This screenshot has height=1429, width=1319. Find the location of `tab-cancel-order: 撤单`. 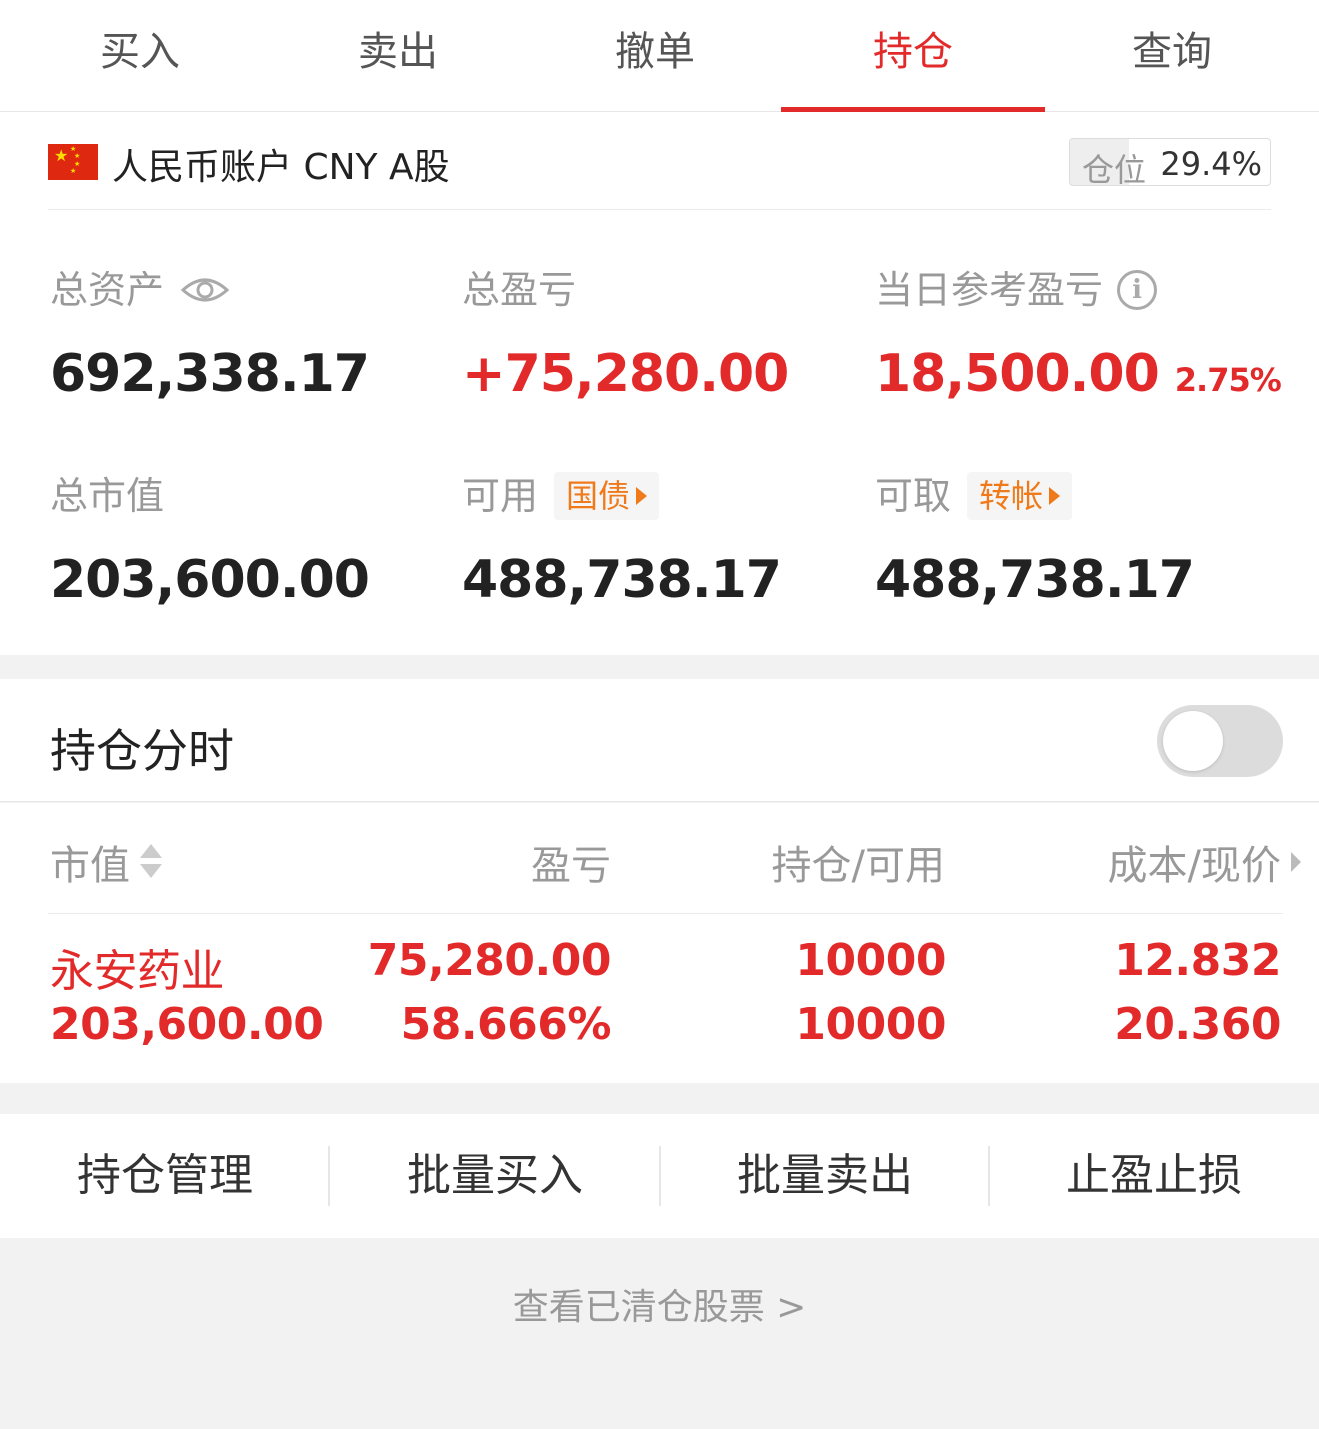

tab-cancel-order: 撤单 is located at coordinates (655, 56).